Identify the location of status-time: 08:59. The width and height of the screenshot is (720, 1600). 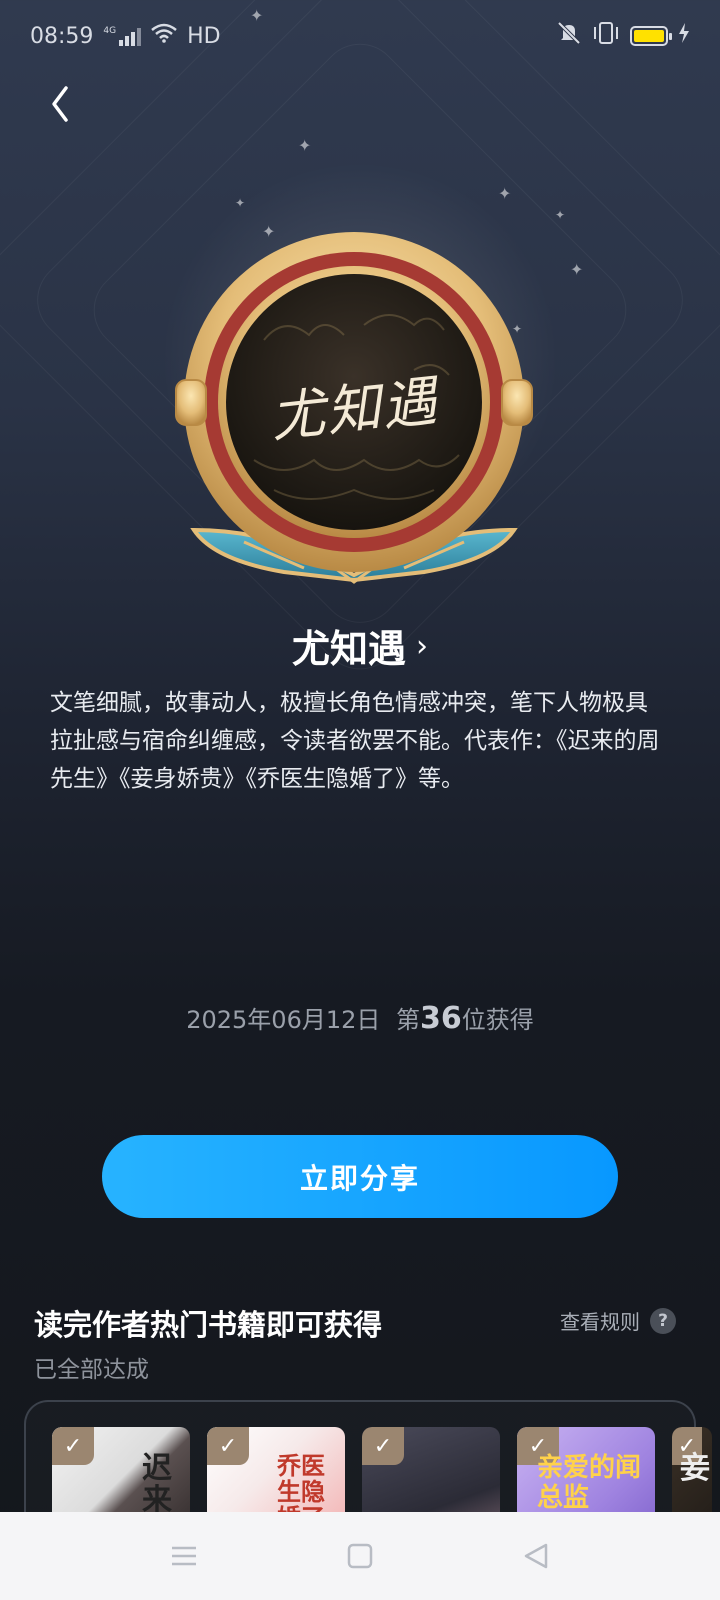
(62, 36).